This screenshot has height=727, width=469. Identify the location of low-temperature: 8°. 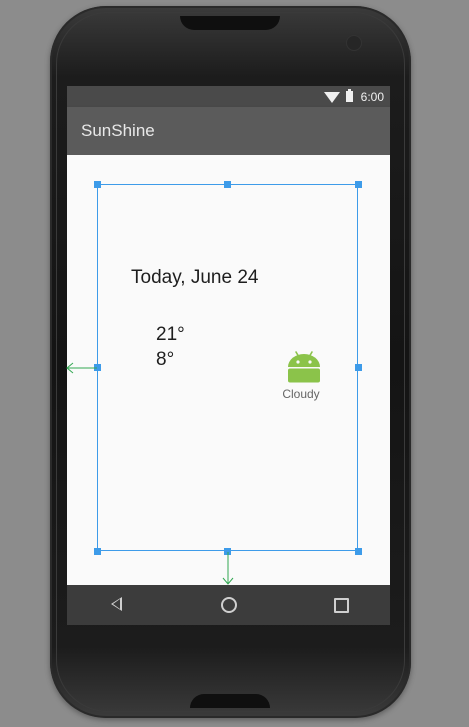
(165, 360).